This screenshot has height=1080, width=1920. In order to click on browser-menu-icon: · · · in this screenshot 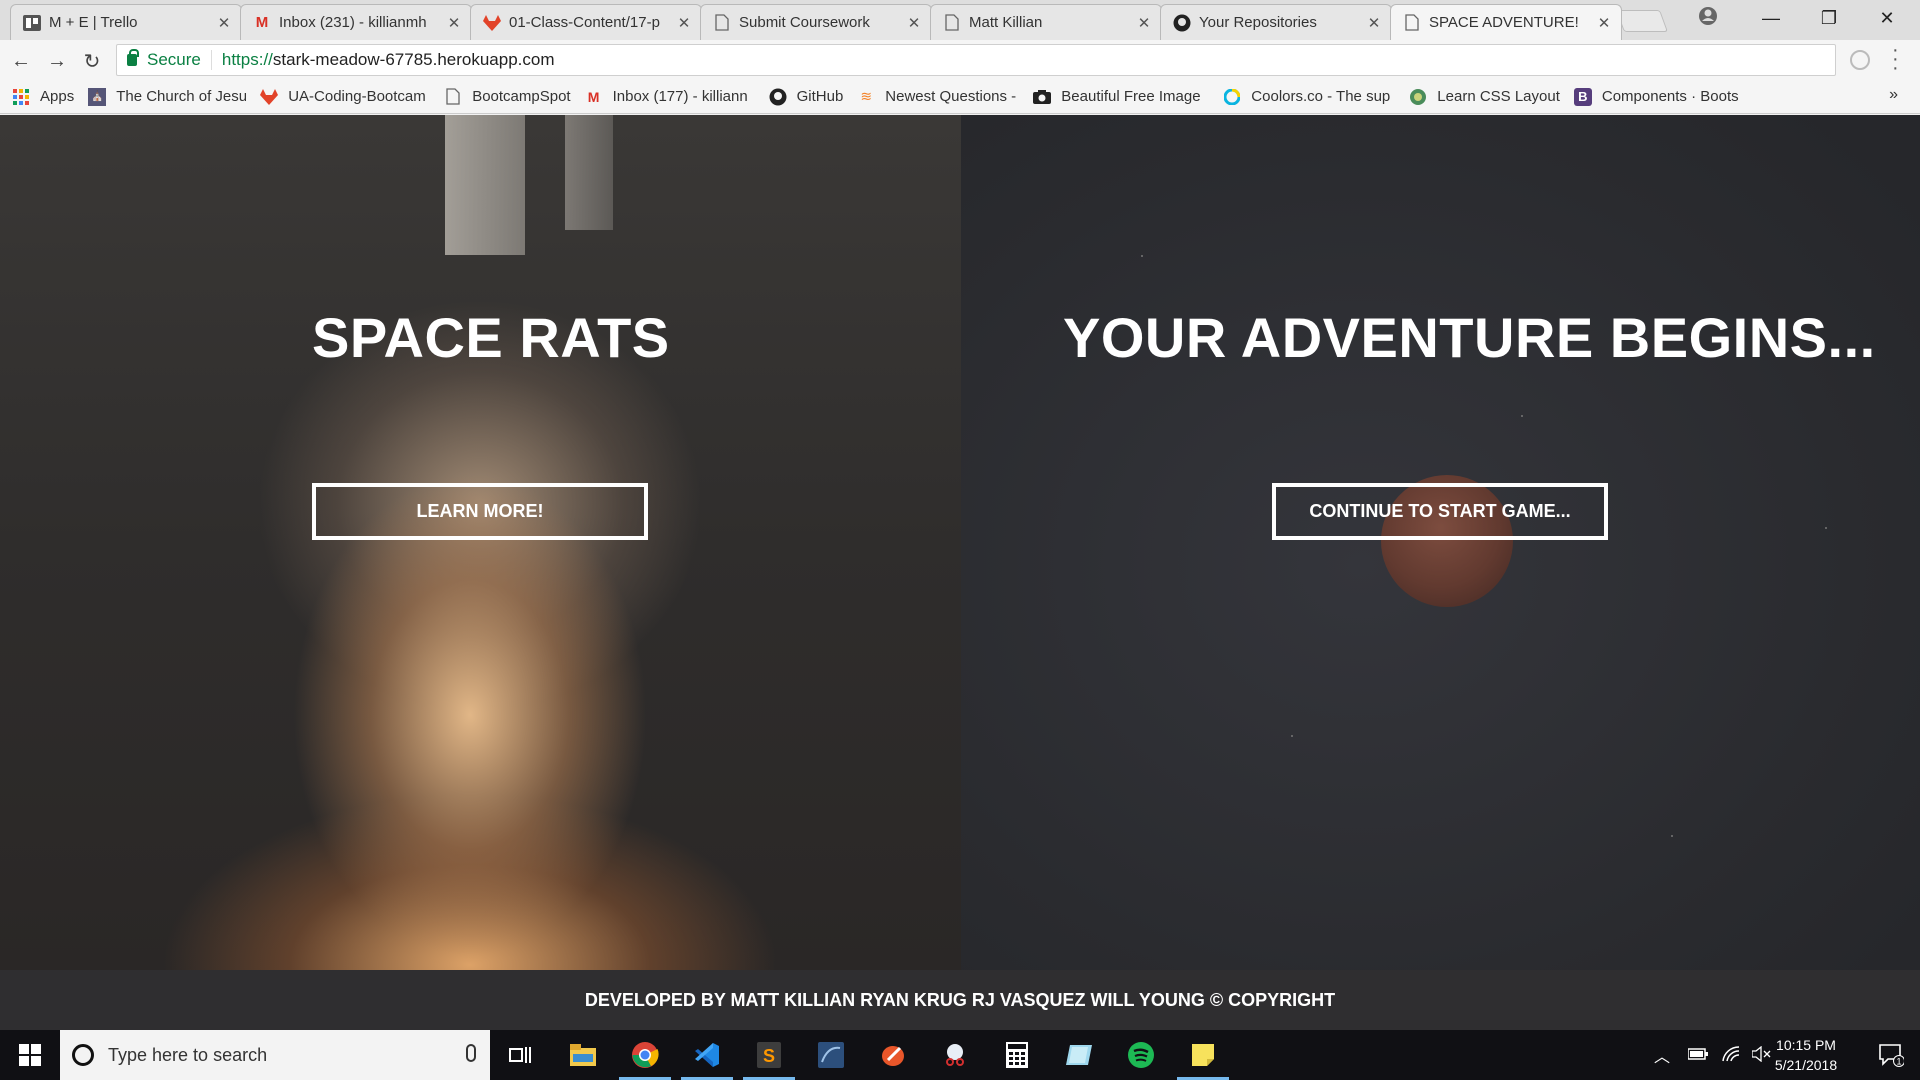, I will do `click(1895, 59)`.